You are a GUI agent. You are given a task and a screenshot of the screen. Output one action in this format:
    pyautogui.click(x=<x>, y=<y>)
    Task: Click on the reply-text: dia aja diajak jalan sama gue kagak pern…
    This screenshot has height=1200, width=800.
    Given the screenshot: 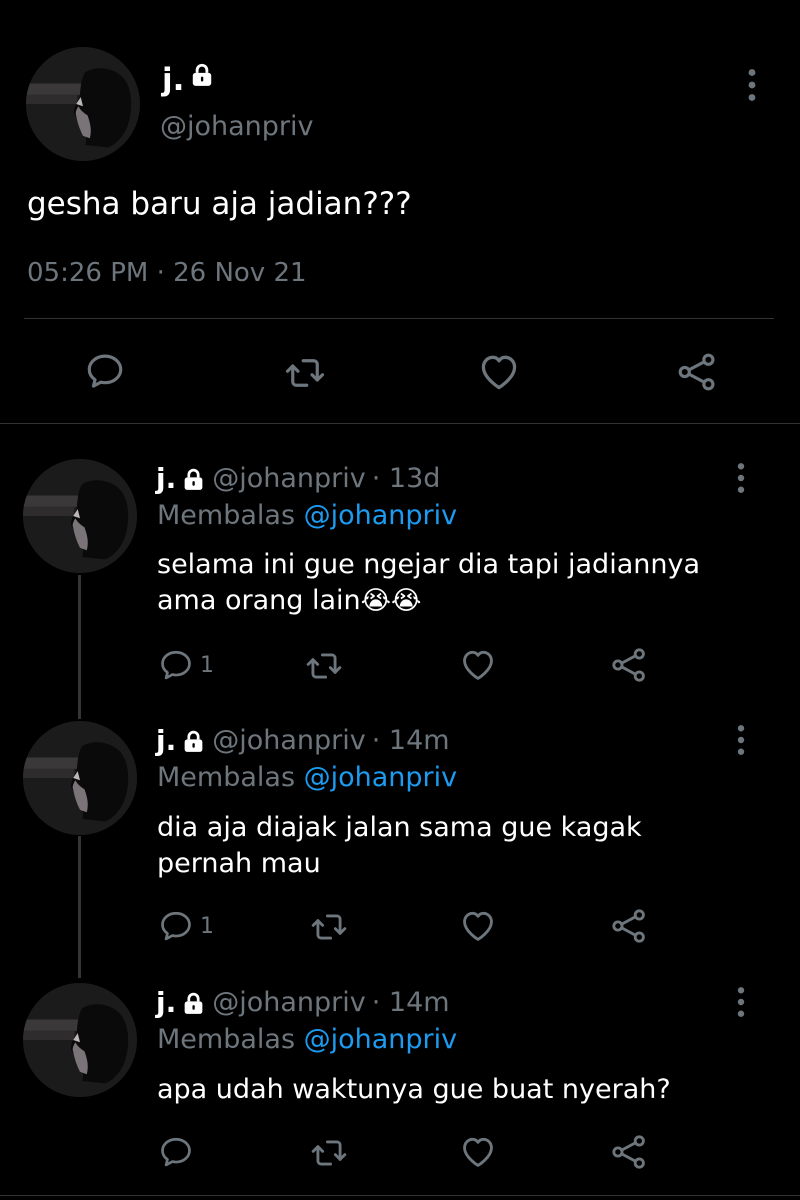 What is the action you would take?
    pyautogui.click(x=447, y=846)
    